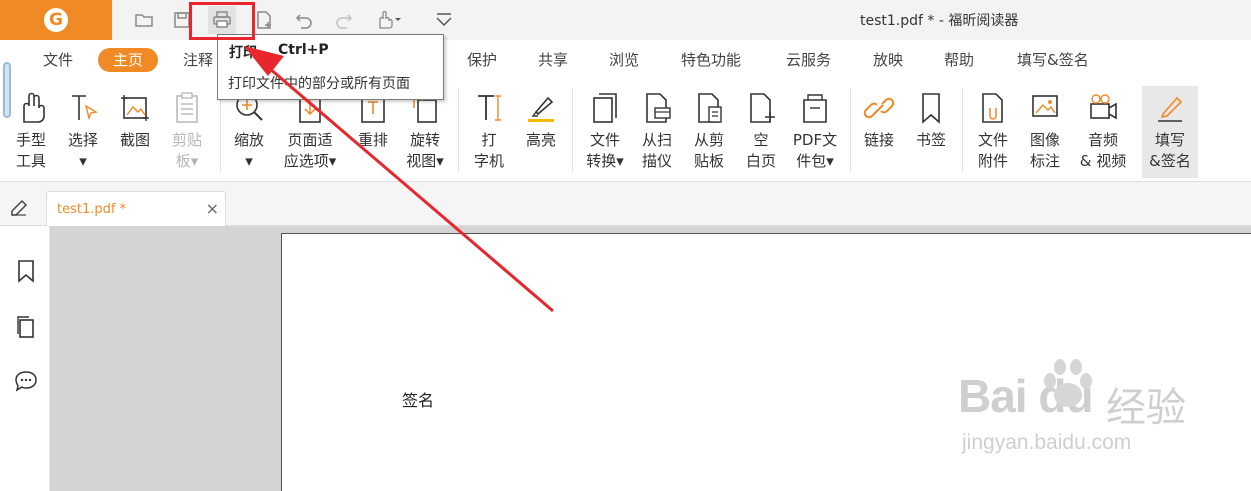  I want to click on scanner-icon, so click(658, 108).